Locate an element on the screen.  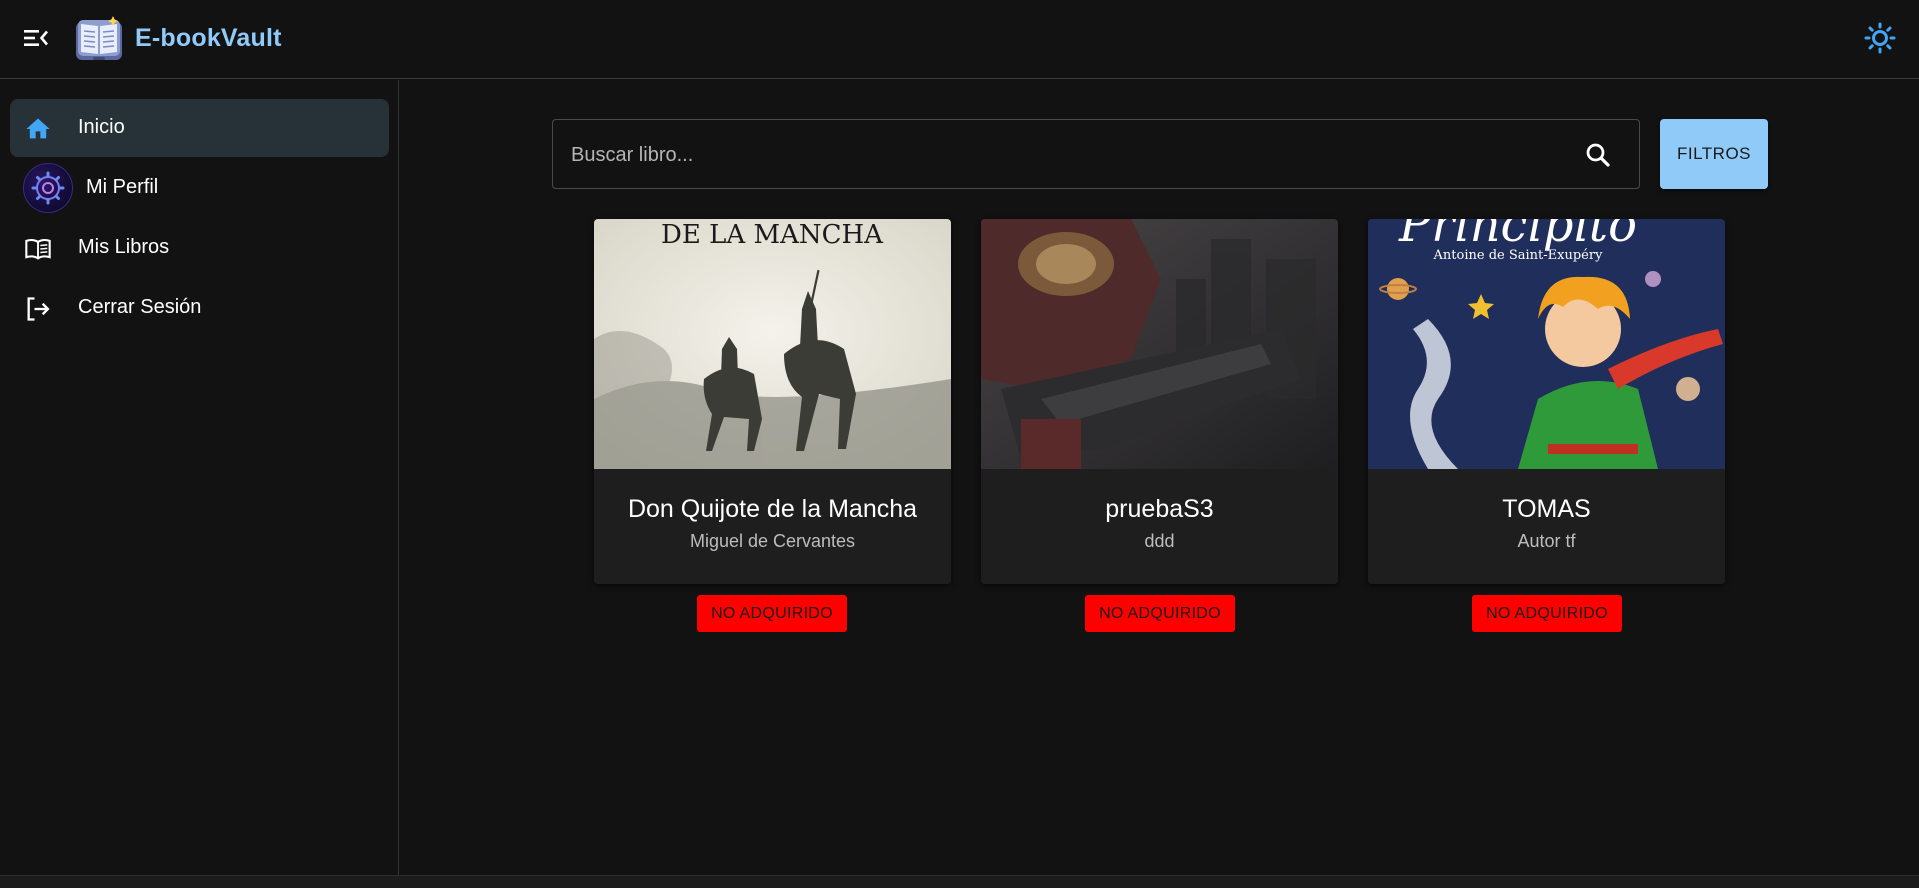
sidebar-item-cerrar-sesion: Cerrar Sesión is located at coordinates (199, 308).